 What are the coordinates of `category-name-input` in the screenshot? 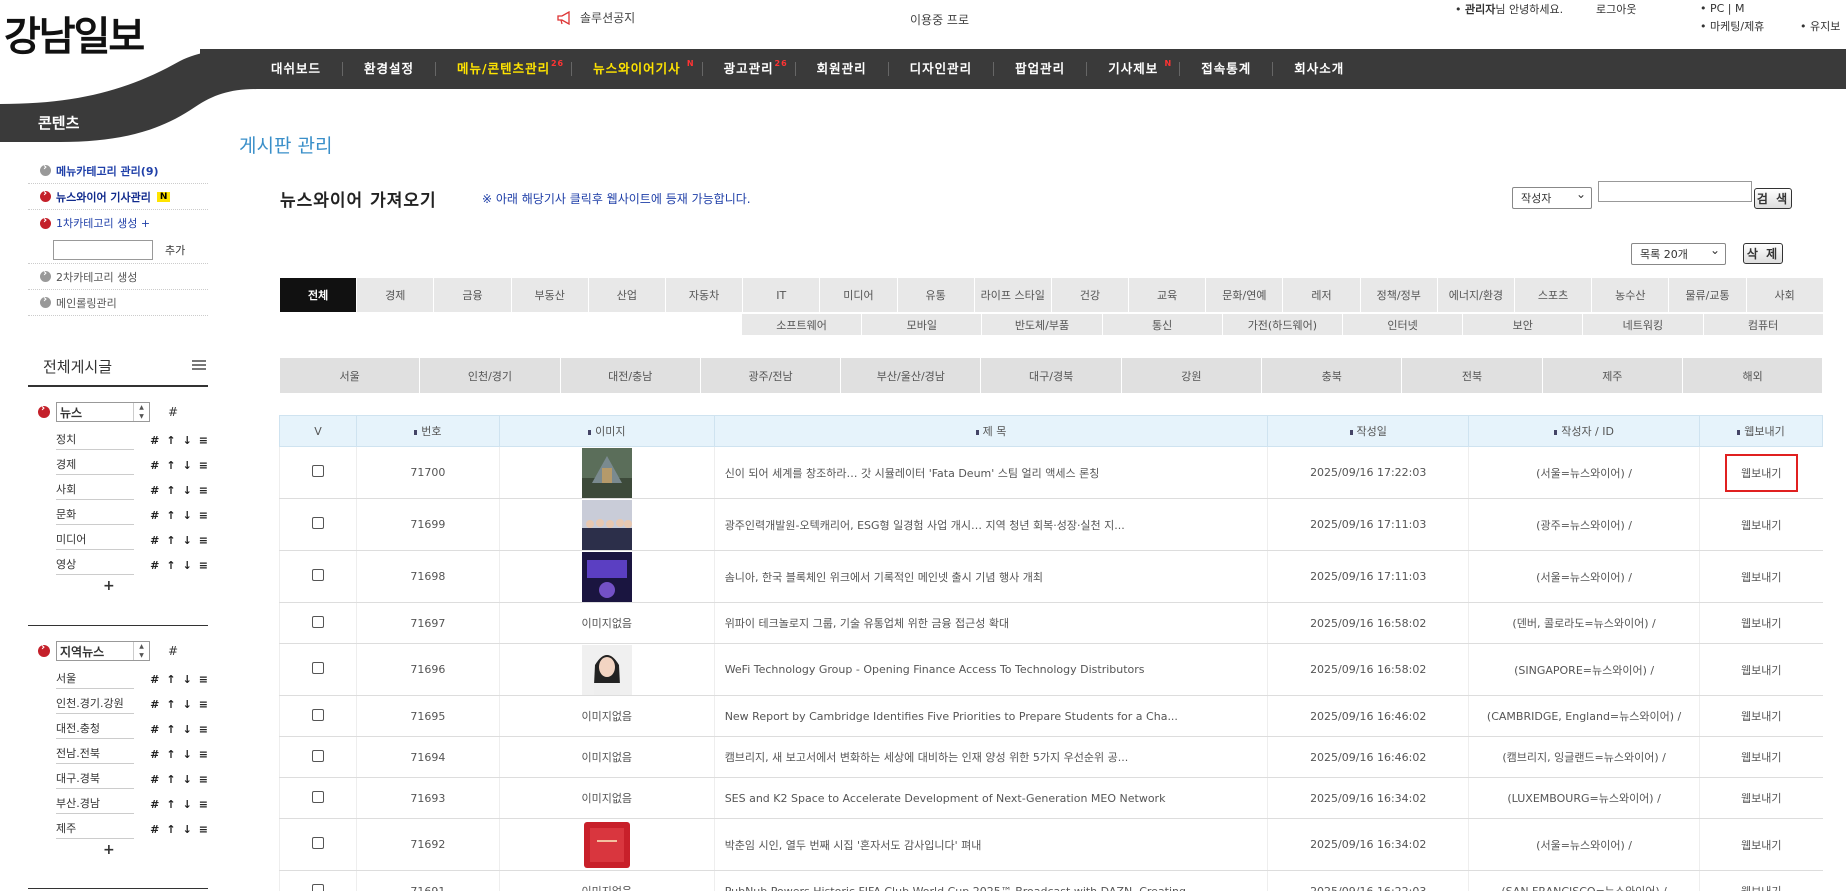 It's located at (103, 249).